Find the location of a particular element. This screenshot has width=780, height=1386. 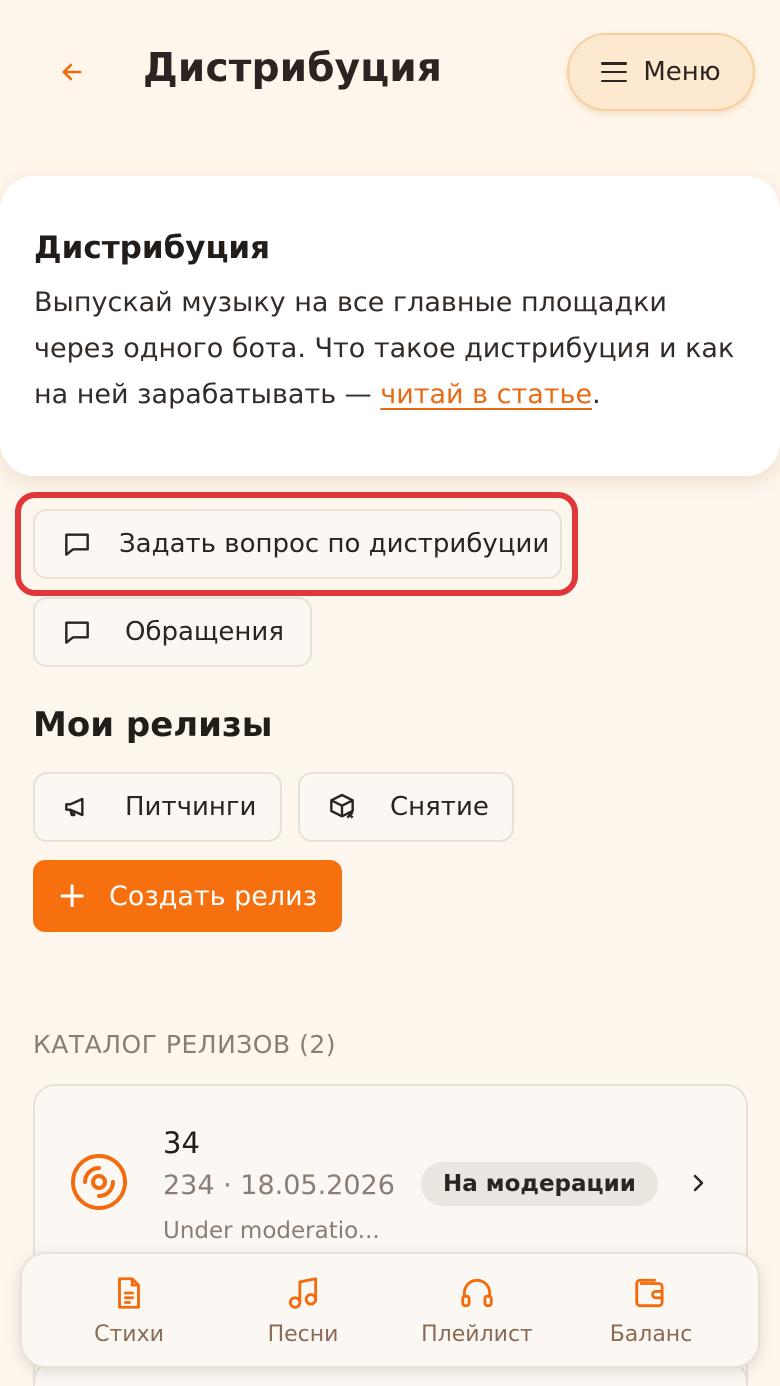

intro-tail: . is located at coordinates (596, 394).